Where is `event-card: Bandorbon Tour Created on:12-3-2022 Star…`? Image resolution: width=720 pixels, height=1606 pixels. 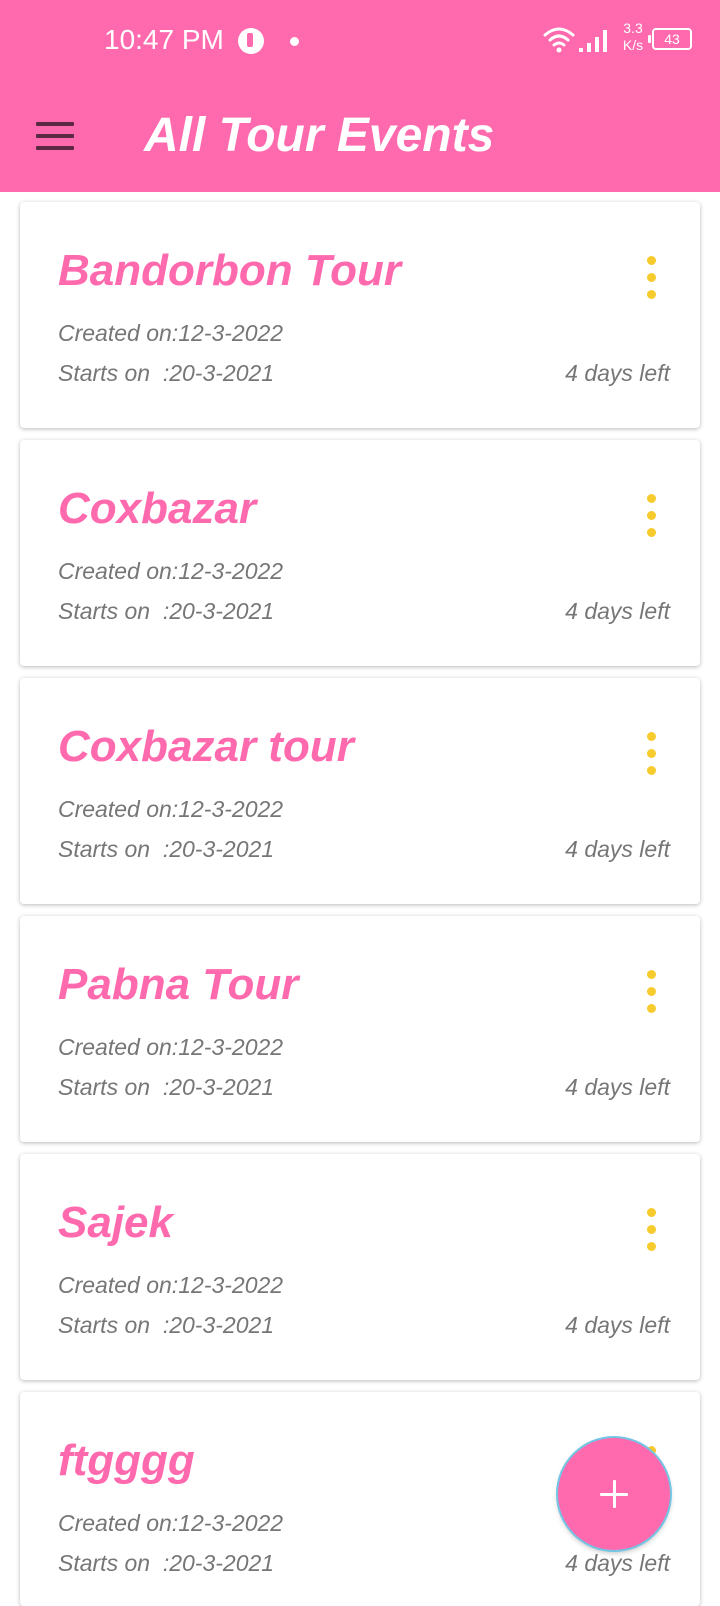
event-card: Bandorbon Tour Created on:12-3-2022 Star… is located at coordinates (360, 315).